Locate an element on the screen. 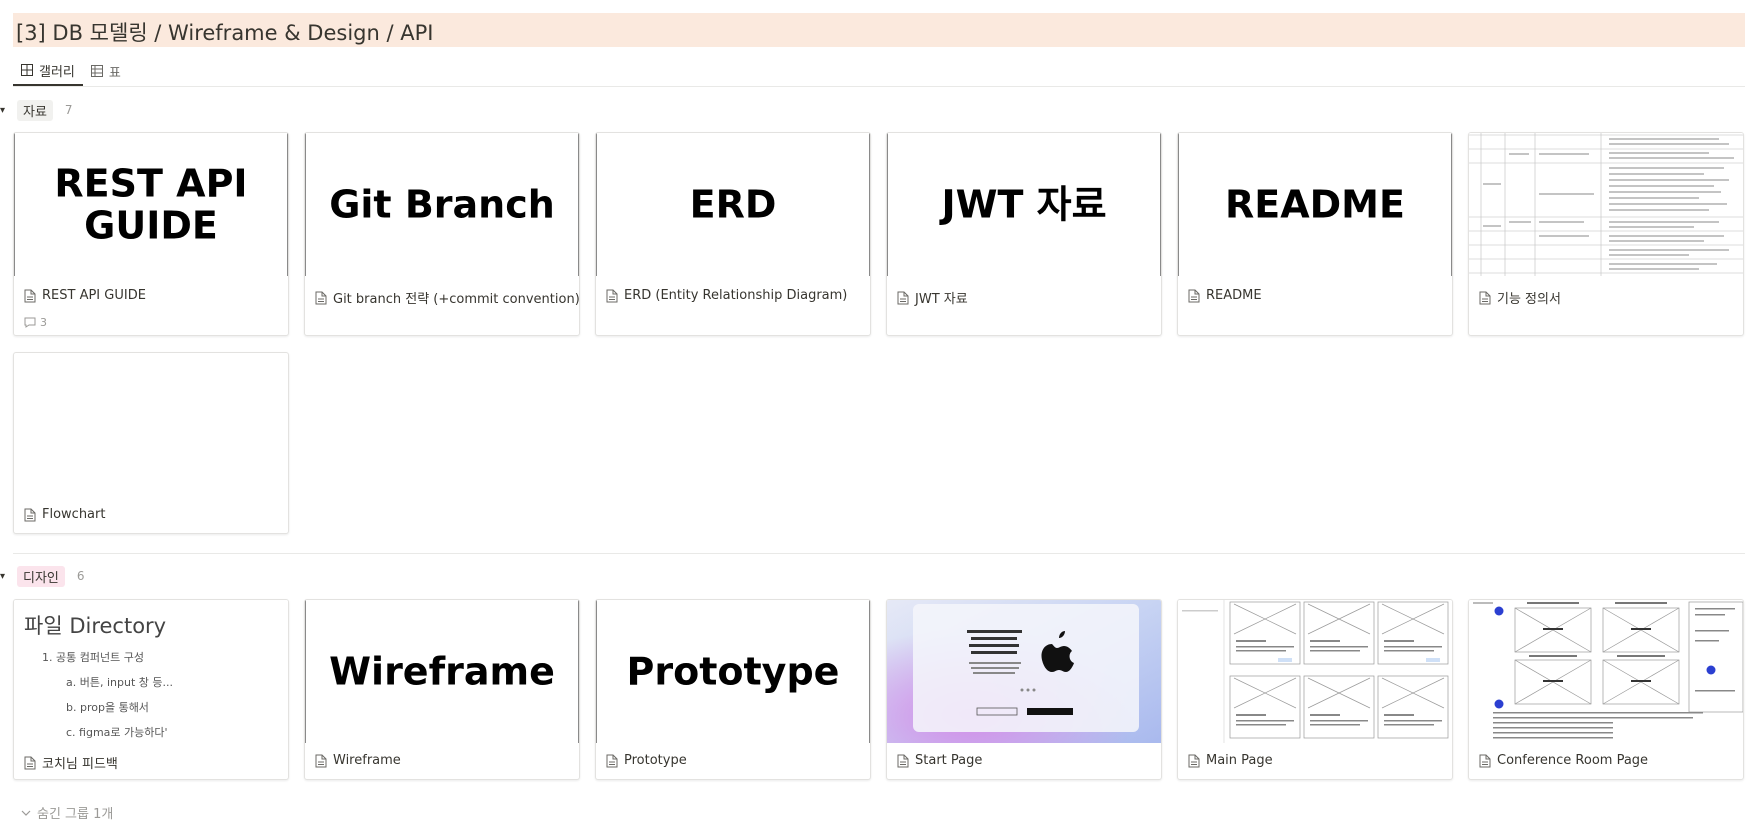 The width and height of the screenshot is (1753, 827). card-title-row: 코치님 피드백 is located at coordinates (71, 762).